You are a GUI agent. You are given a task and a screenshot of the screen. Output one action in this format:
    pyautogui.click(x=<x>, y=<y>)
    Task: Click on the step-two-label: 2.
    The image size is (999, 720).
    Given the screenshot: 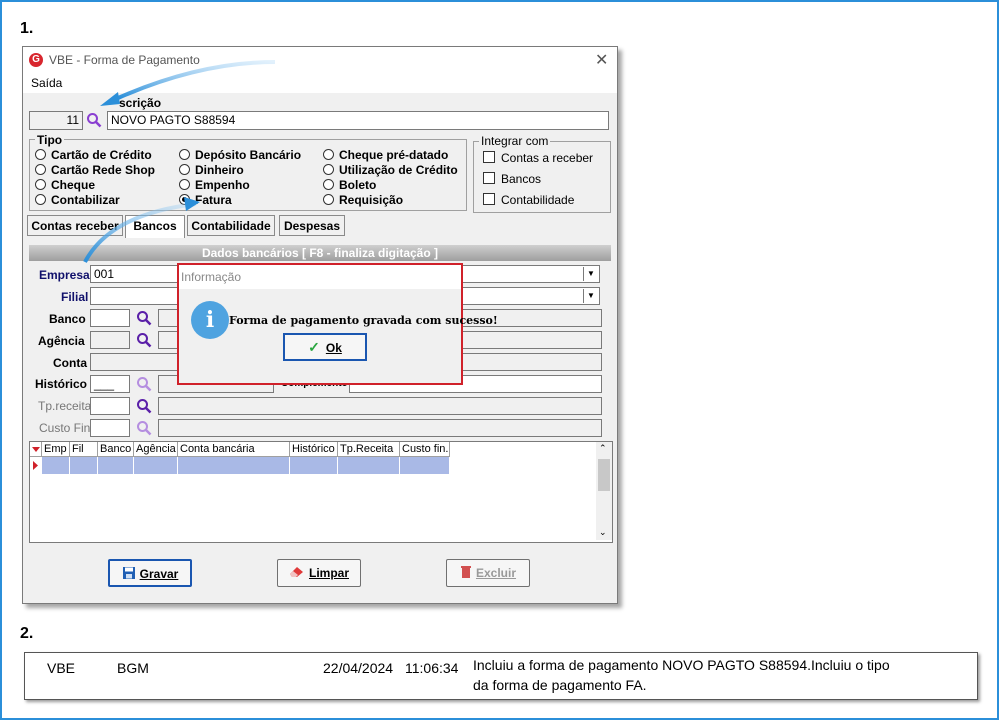 What is the action you would take?
    pyautogui.click(x=27, y=633)
    